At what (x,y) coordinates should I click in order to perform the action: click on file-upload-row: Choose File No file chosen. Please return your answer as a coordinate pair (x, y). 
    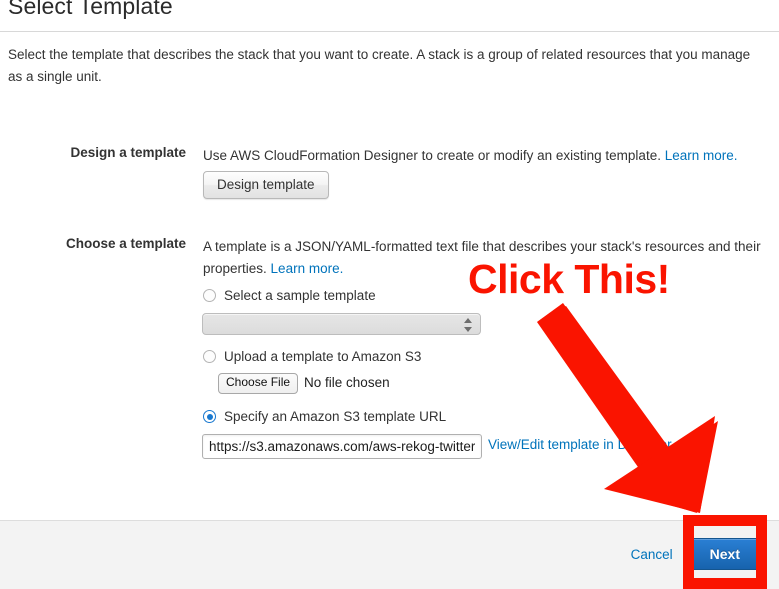
    Looking at the image, I should click on (304, 383).